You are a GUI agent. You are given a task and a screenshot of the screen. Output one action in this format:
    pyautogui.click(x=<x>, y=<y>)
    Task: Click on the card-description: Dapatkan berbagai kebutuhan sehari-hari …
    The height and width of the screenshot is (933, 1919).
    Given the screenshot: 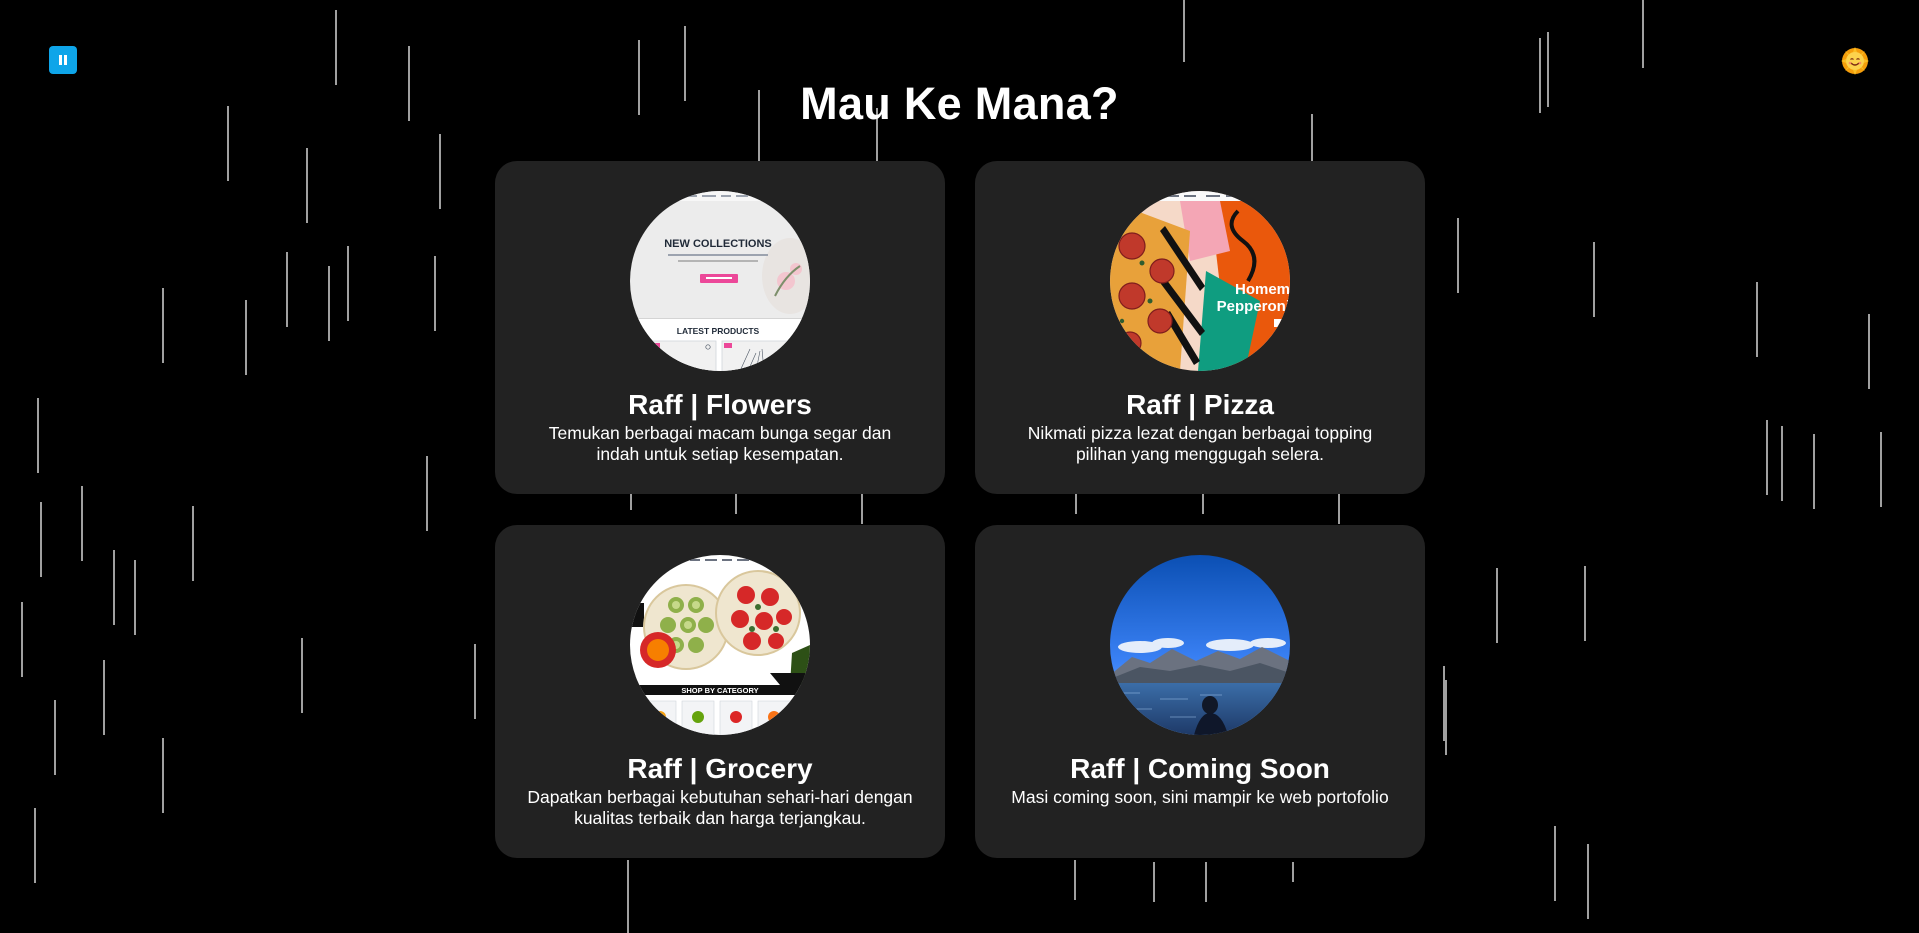 What is the action you would take?
    pyautogui.click(x=720, y=807)
    